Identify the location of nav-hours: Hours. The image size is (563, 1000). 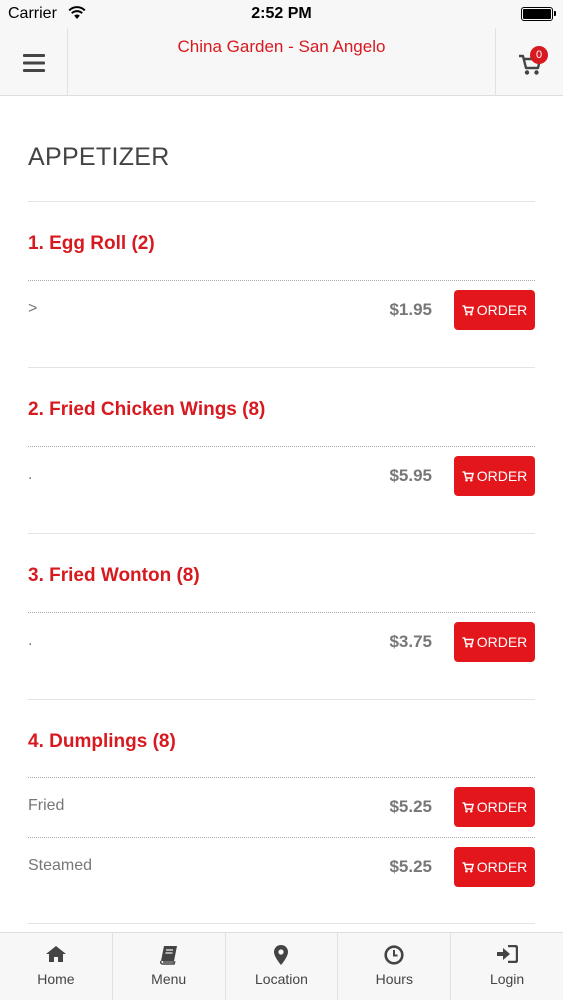
(395, 966).